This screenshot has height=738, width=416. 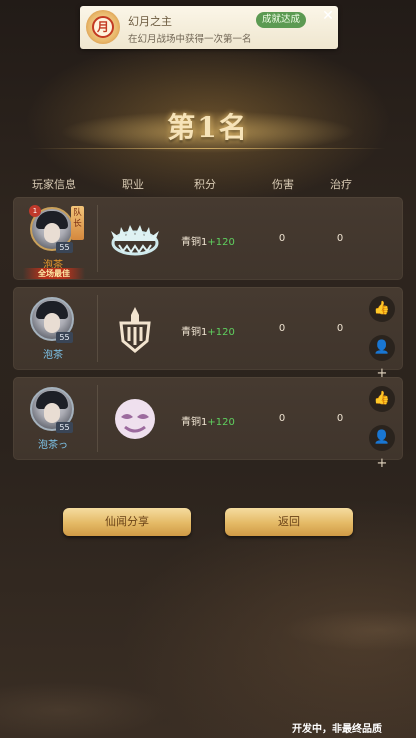 I want to click on player-name: 泡茶, so click(x=53, y=355).